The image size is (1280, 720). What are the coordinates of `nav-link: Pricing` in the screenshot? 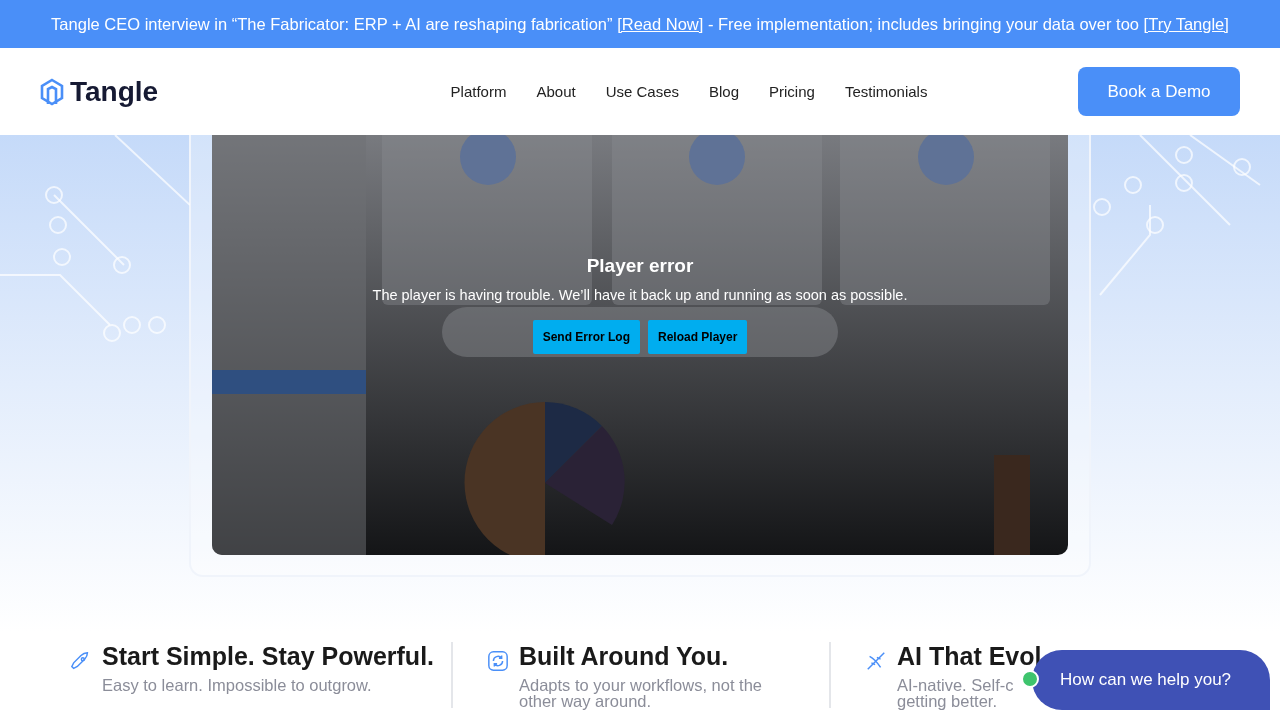 It's located at (792, 91).